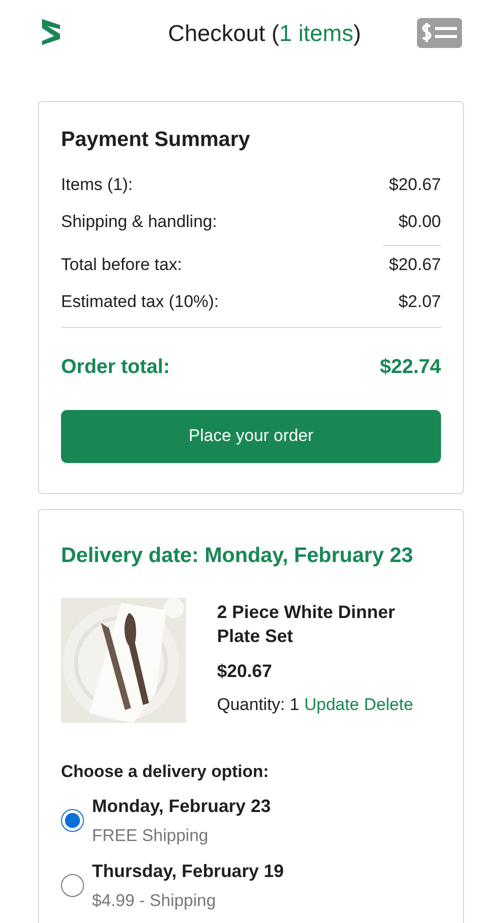  What do you see at coordinates (115, 367) in the screenshot?
I see `total-label: Order total:` at bounding box center [115, 367].